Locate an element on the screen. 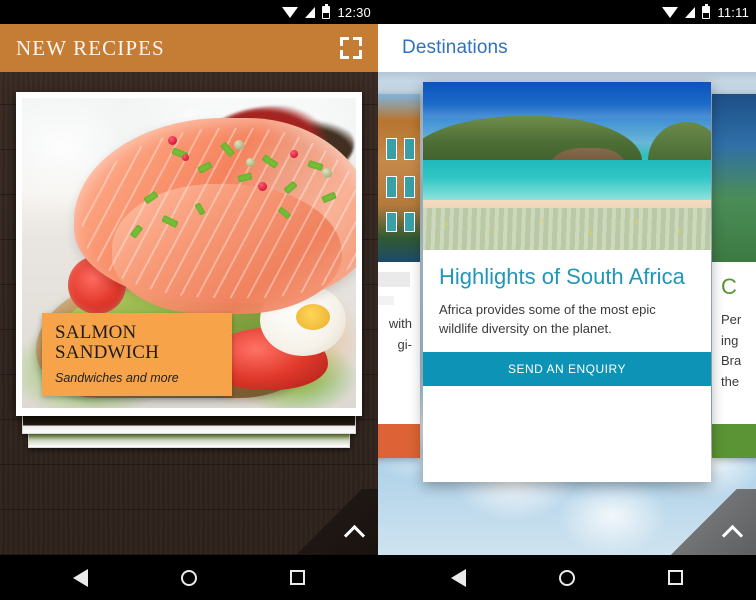 The height and width of the screenshot is (600, 756). left-status-bar: 12:30 is located at coordinates (189, 12).